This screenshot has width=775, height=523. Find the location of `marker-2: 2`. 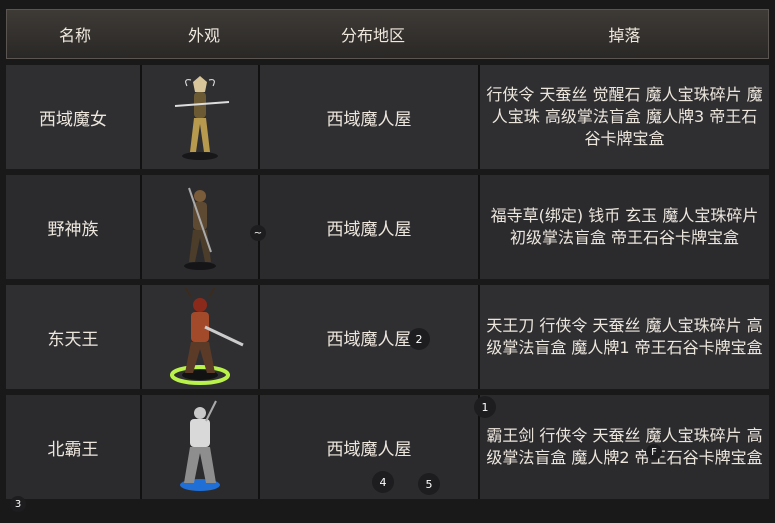

marker-2: 2 is located at coordinates (419, 339).